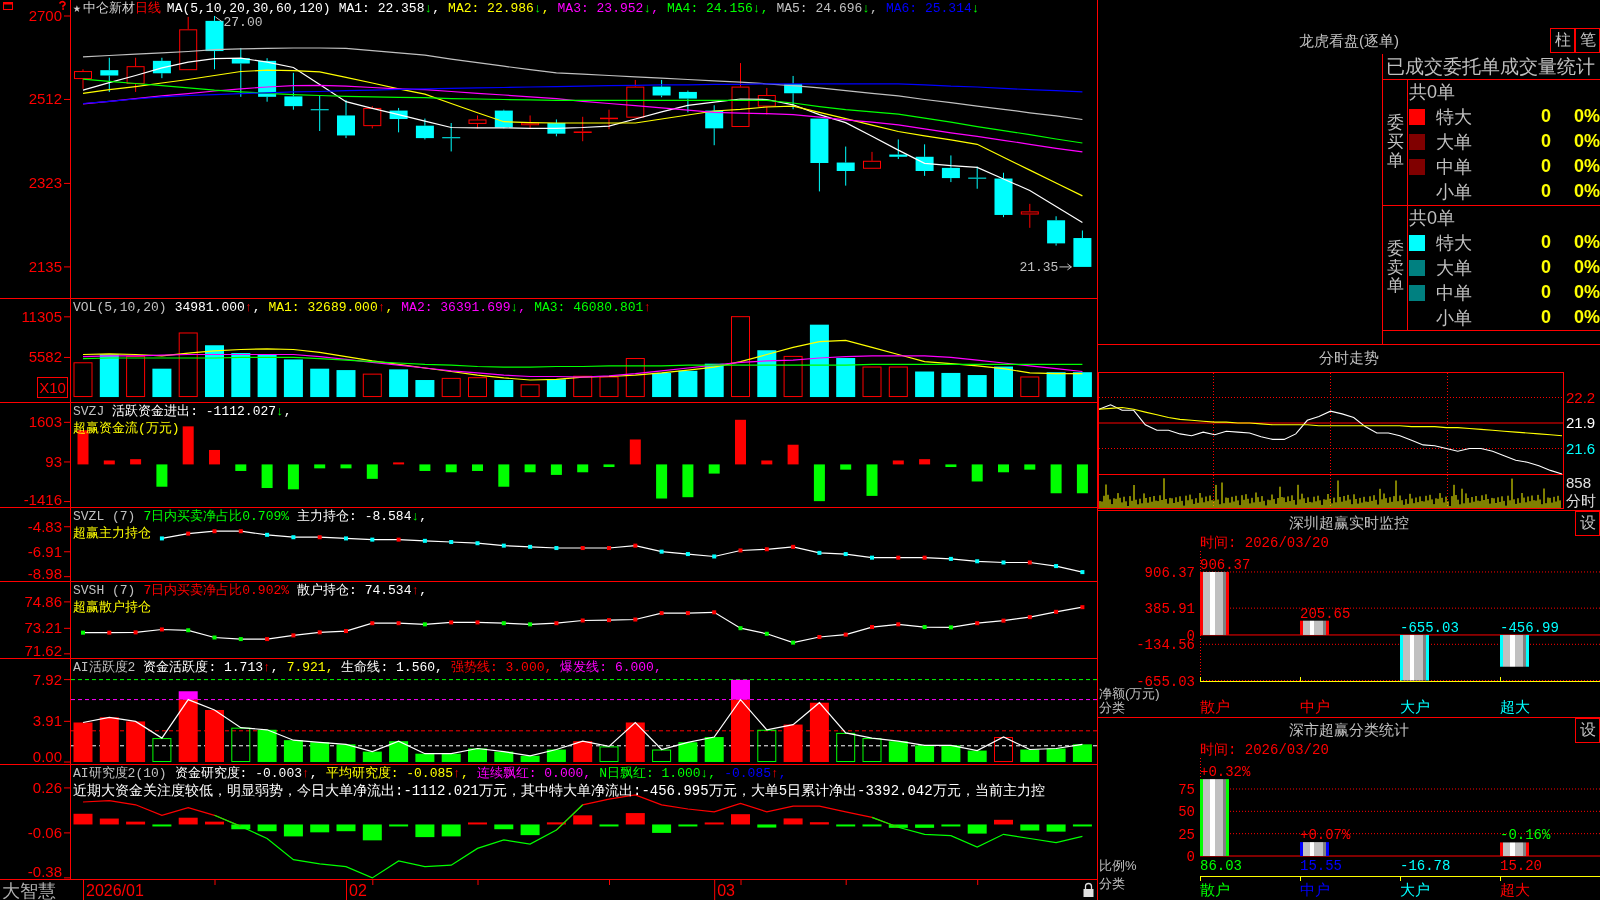  What do you see at coordinates (62, 5) in the screenshot?
I see `help-icon` at bounding box center [62, 5].